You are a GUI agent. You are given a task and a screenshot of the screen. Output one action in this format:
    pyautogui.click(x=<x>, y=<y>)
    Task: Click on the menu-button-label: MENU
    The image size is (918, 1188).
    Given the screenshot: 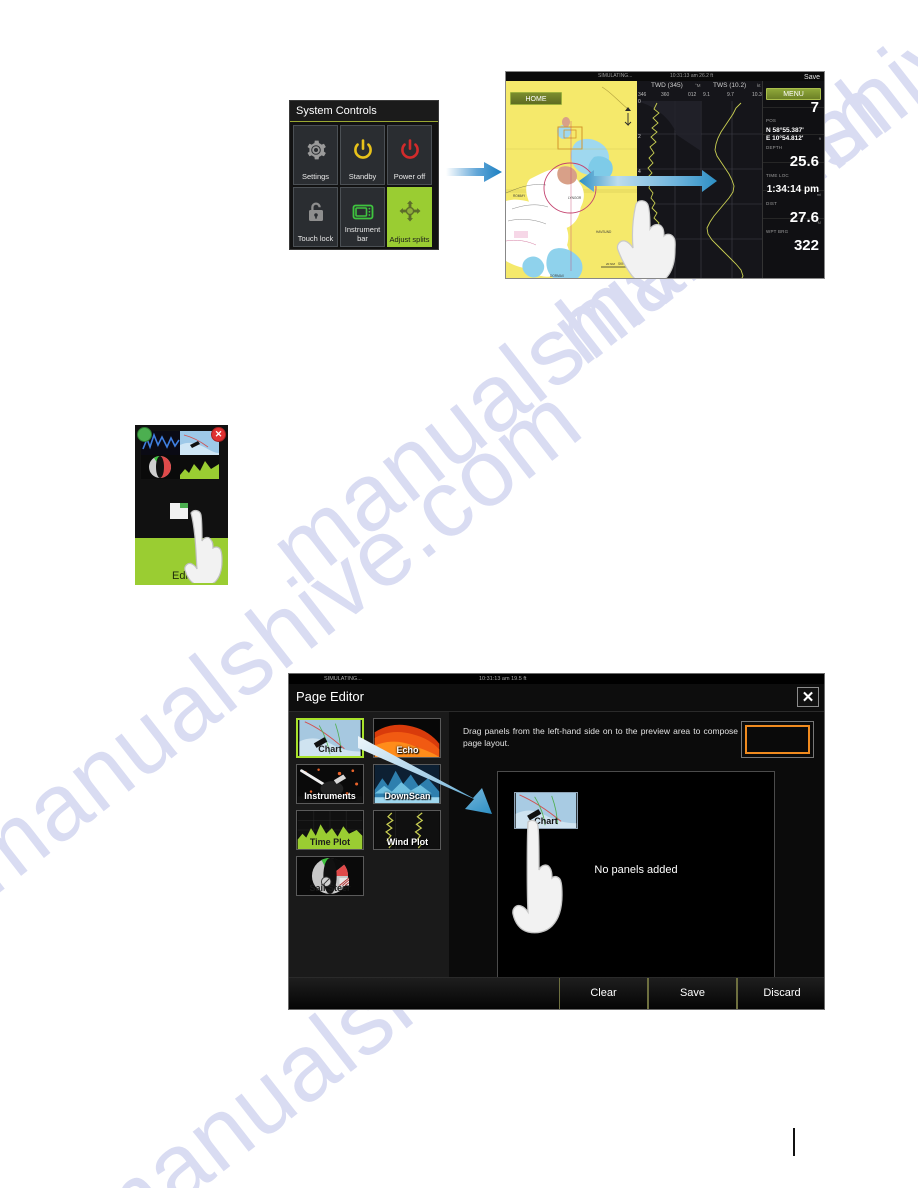 What is the action you would take?
    pyautogui.click(x=793, y=94)
    